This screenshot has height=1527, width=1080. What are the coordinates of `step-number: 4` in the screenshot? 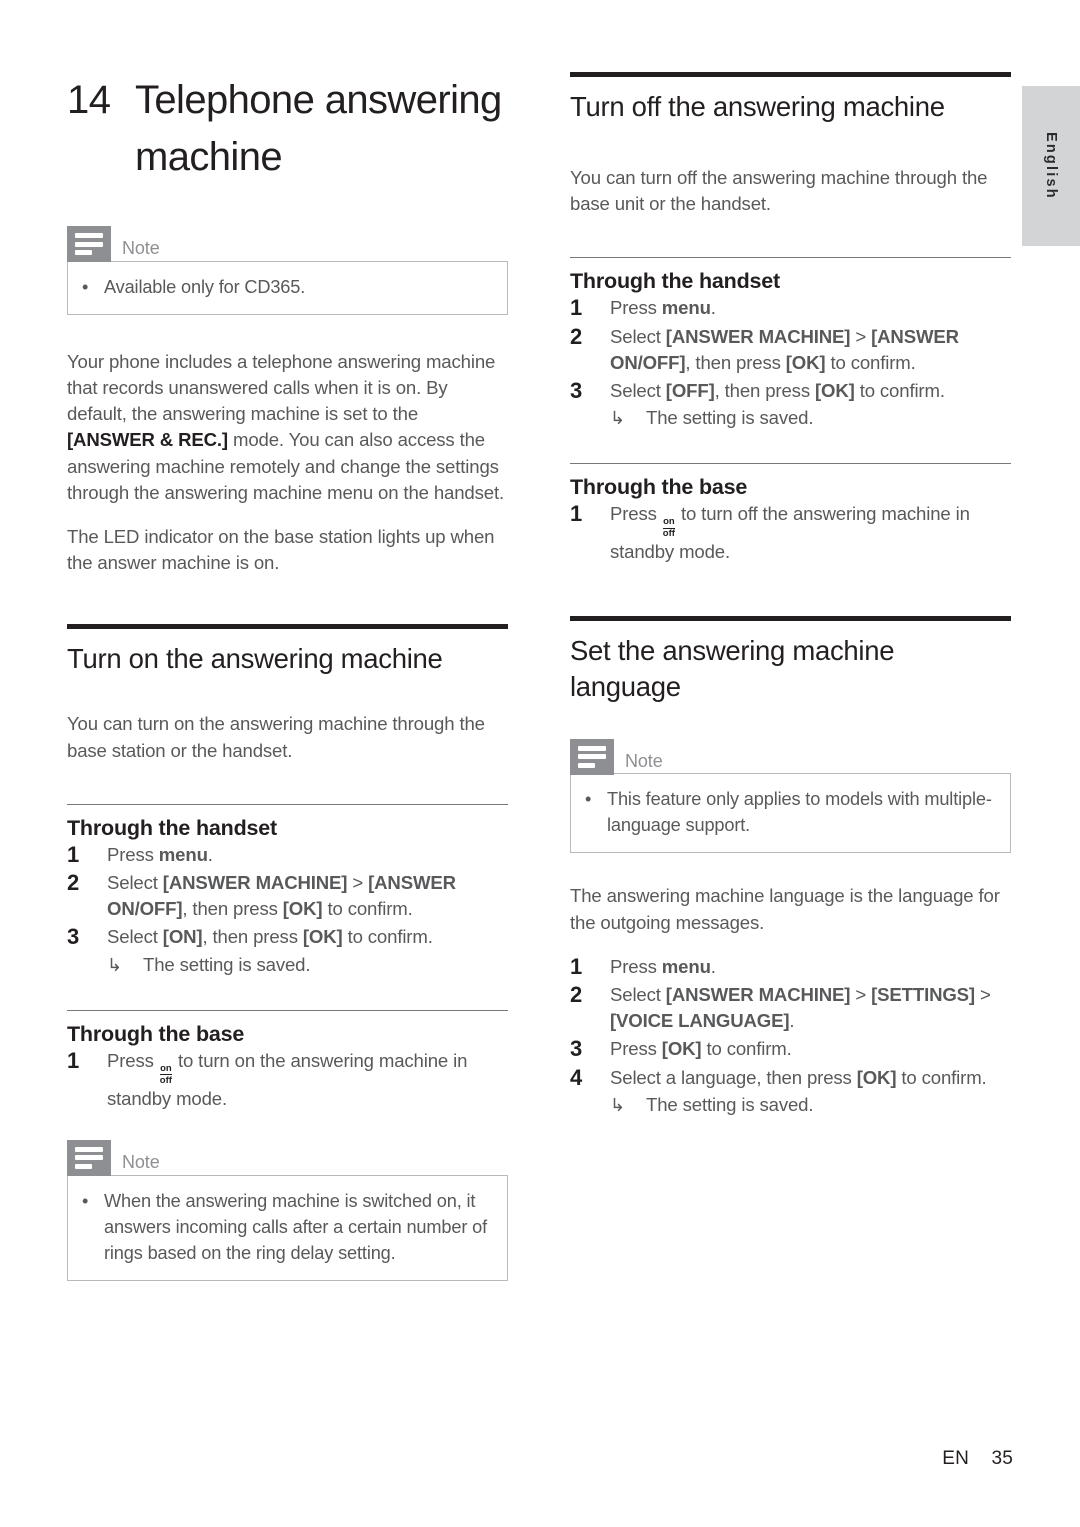 It's located at (576, 1077).